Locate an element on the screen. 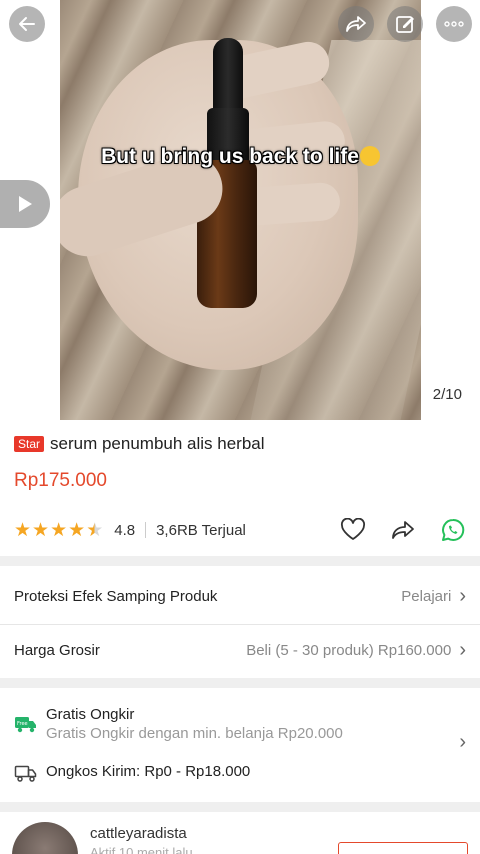 The image size is (480, 854). more-button is located at coordinates (454, 24).